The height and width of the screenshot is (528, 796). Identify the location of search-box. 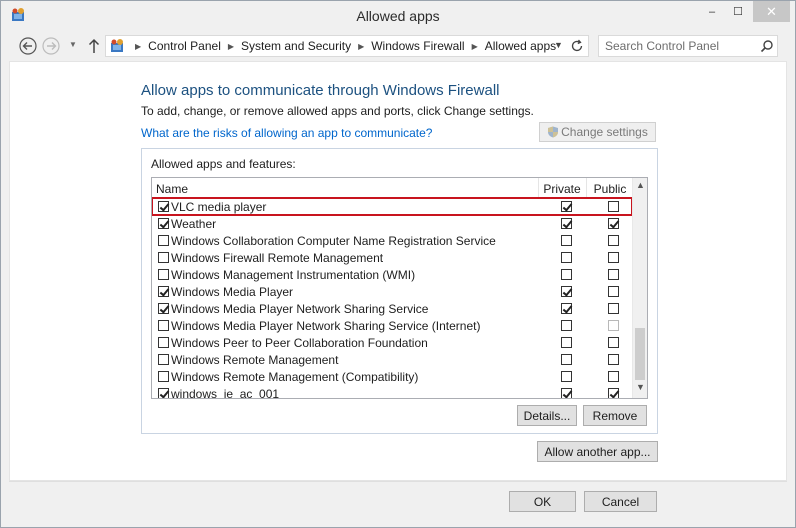
(688, 46).